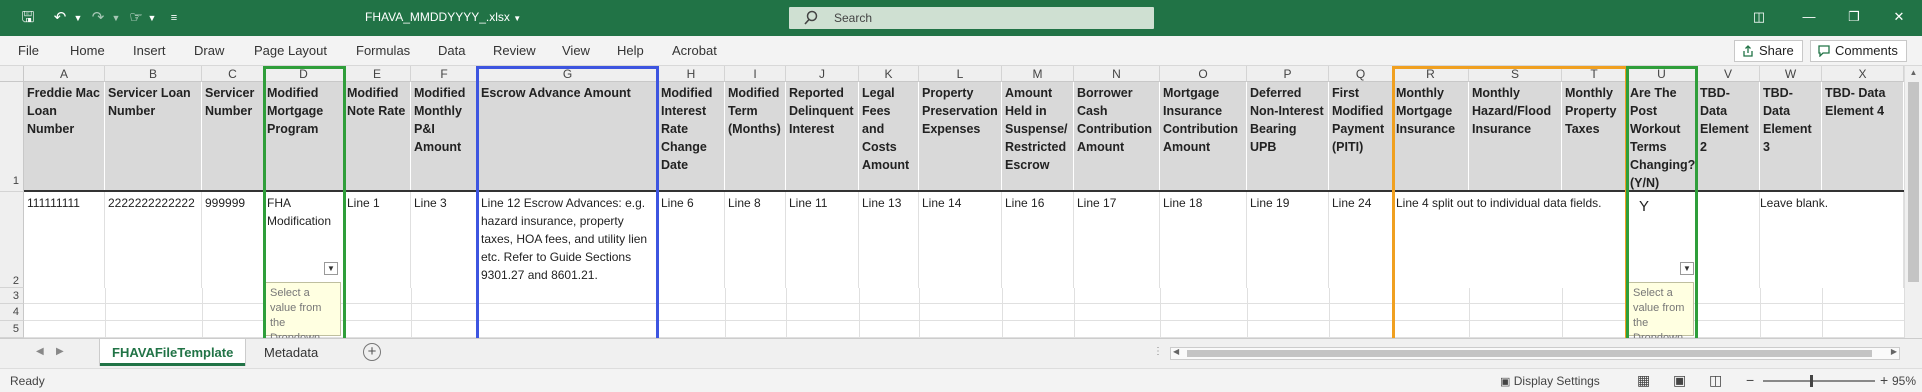 This screenshot has height=392, width=1922. I want to click on row-header-4: 4, so click(12, 312).